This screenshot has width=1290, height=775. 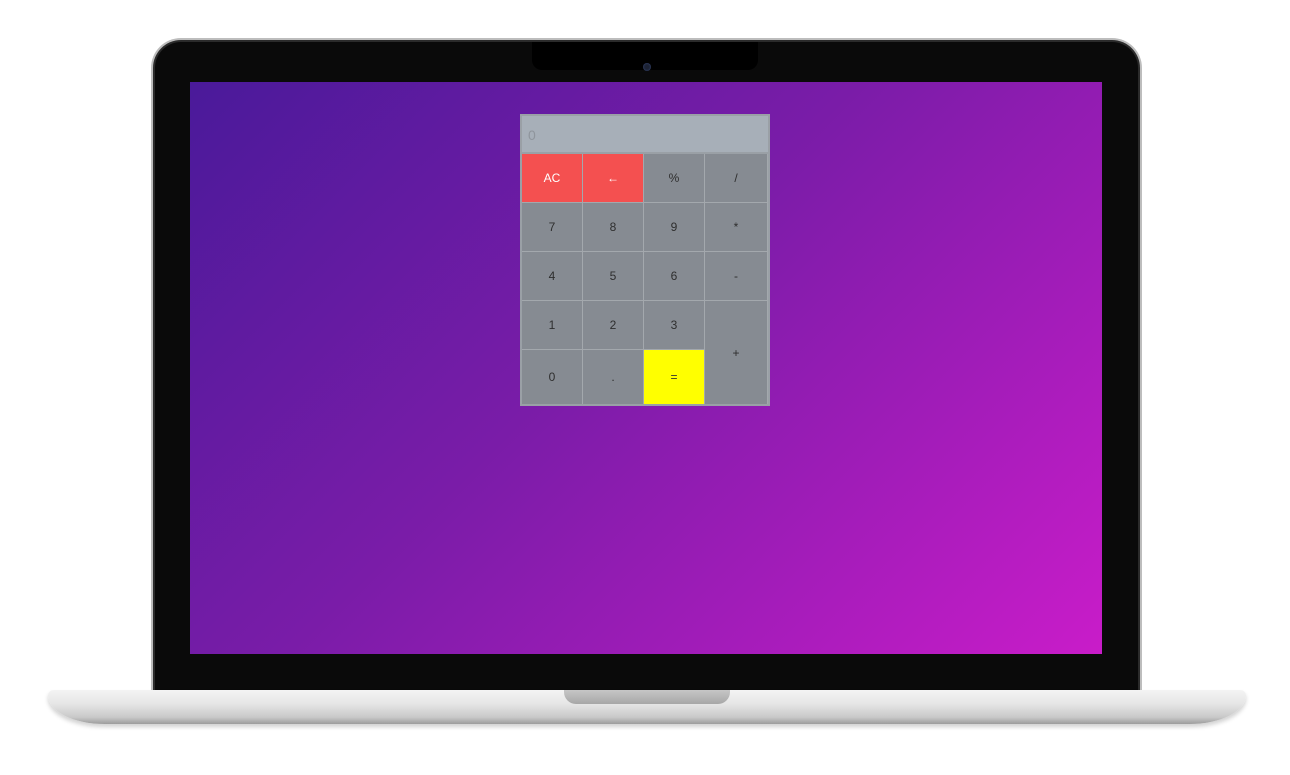 What do you see at coordinates (613, 178) in the screenshot?
I see `backspace-button: ←` at bounding box center [613, 178].